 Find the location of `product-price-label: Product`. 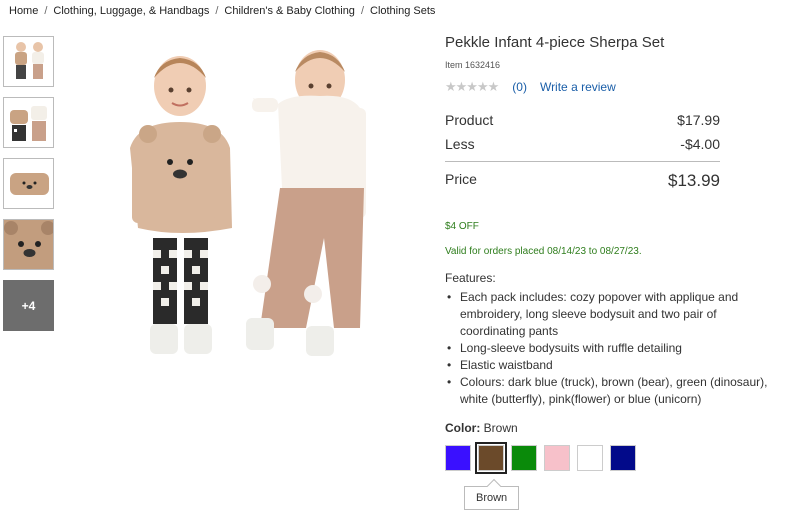

product-price-label: Product is located at coordinates (469, 120).